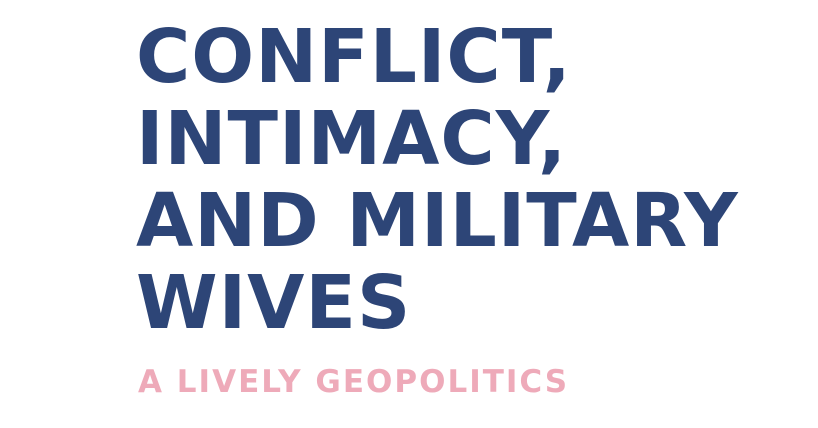 Image resolution: width=818 pixels, height=428 pixels. Describe the element at coordinates (354, 382) in the screenshot. I see `book-subtitle: A LIVELY GEOPOLITICS` at that location.